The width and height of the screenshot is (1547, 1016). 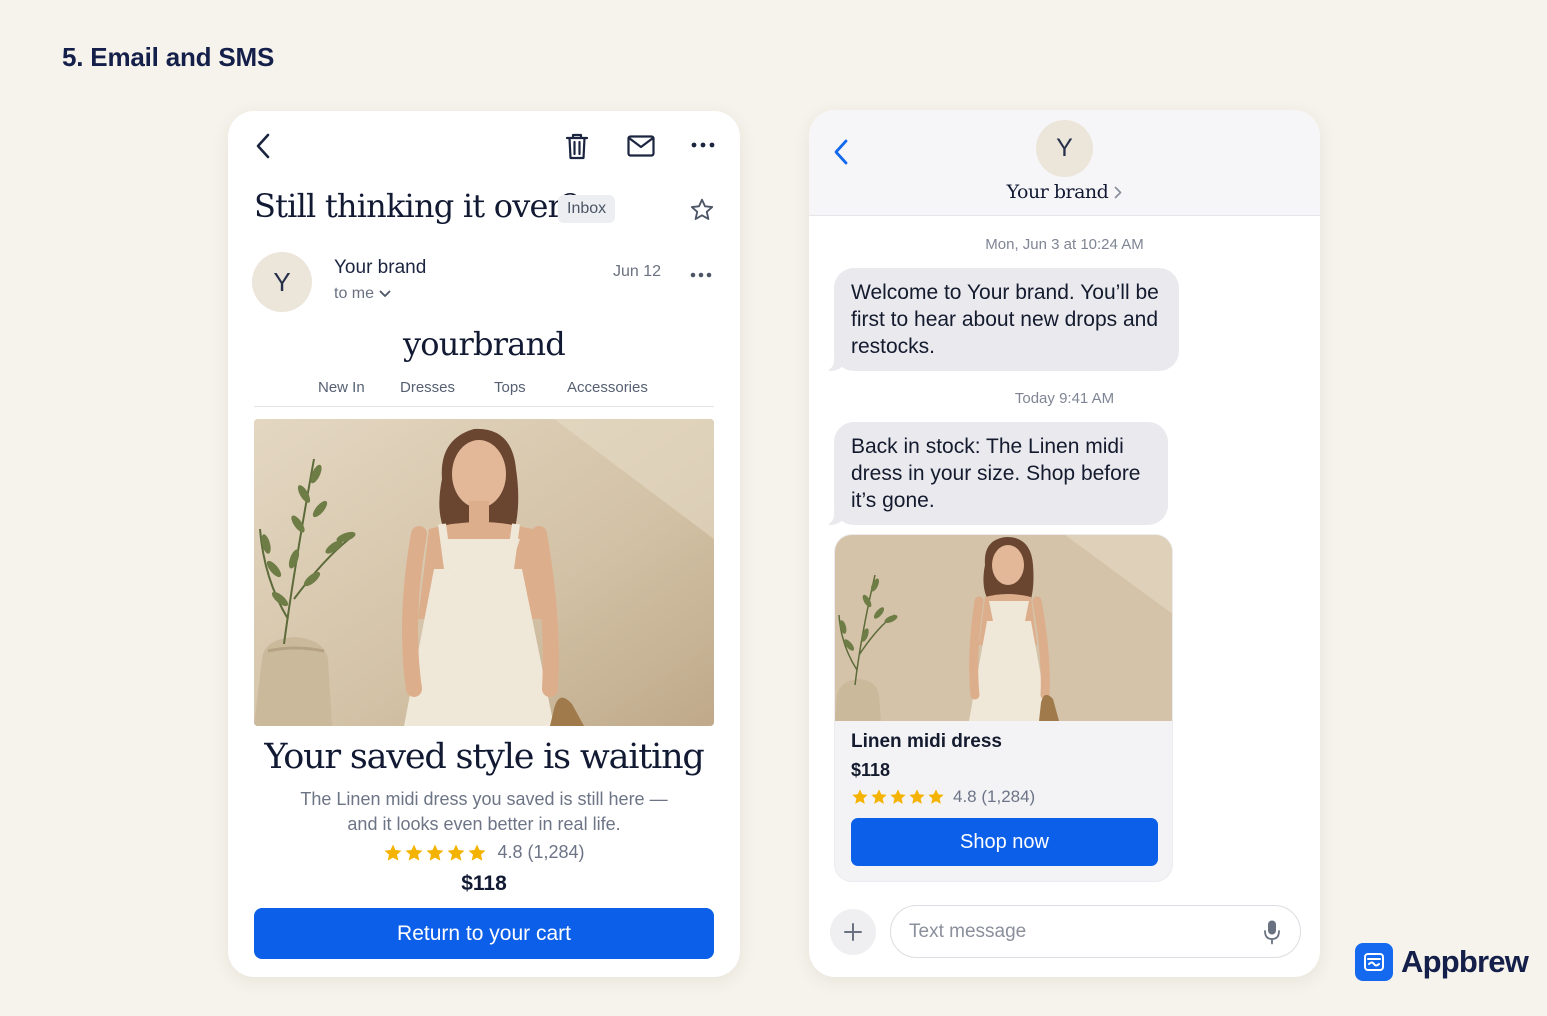 I want to click on contact-name-label: Your brand, so click(x=1057, y=192).